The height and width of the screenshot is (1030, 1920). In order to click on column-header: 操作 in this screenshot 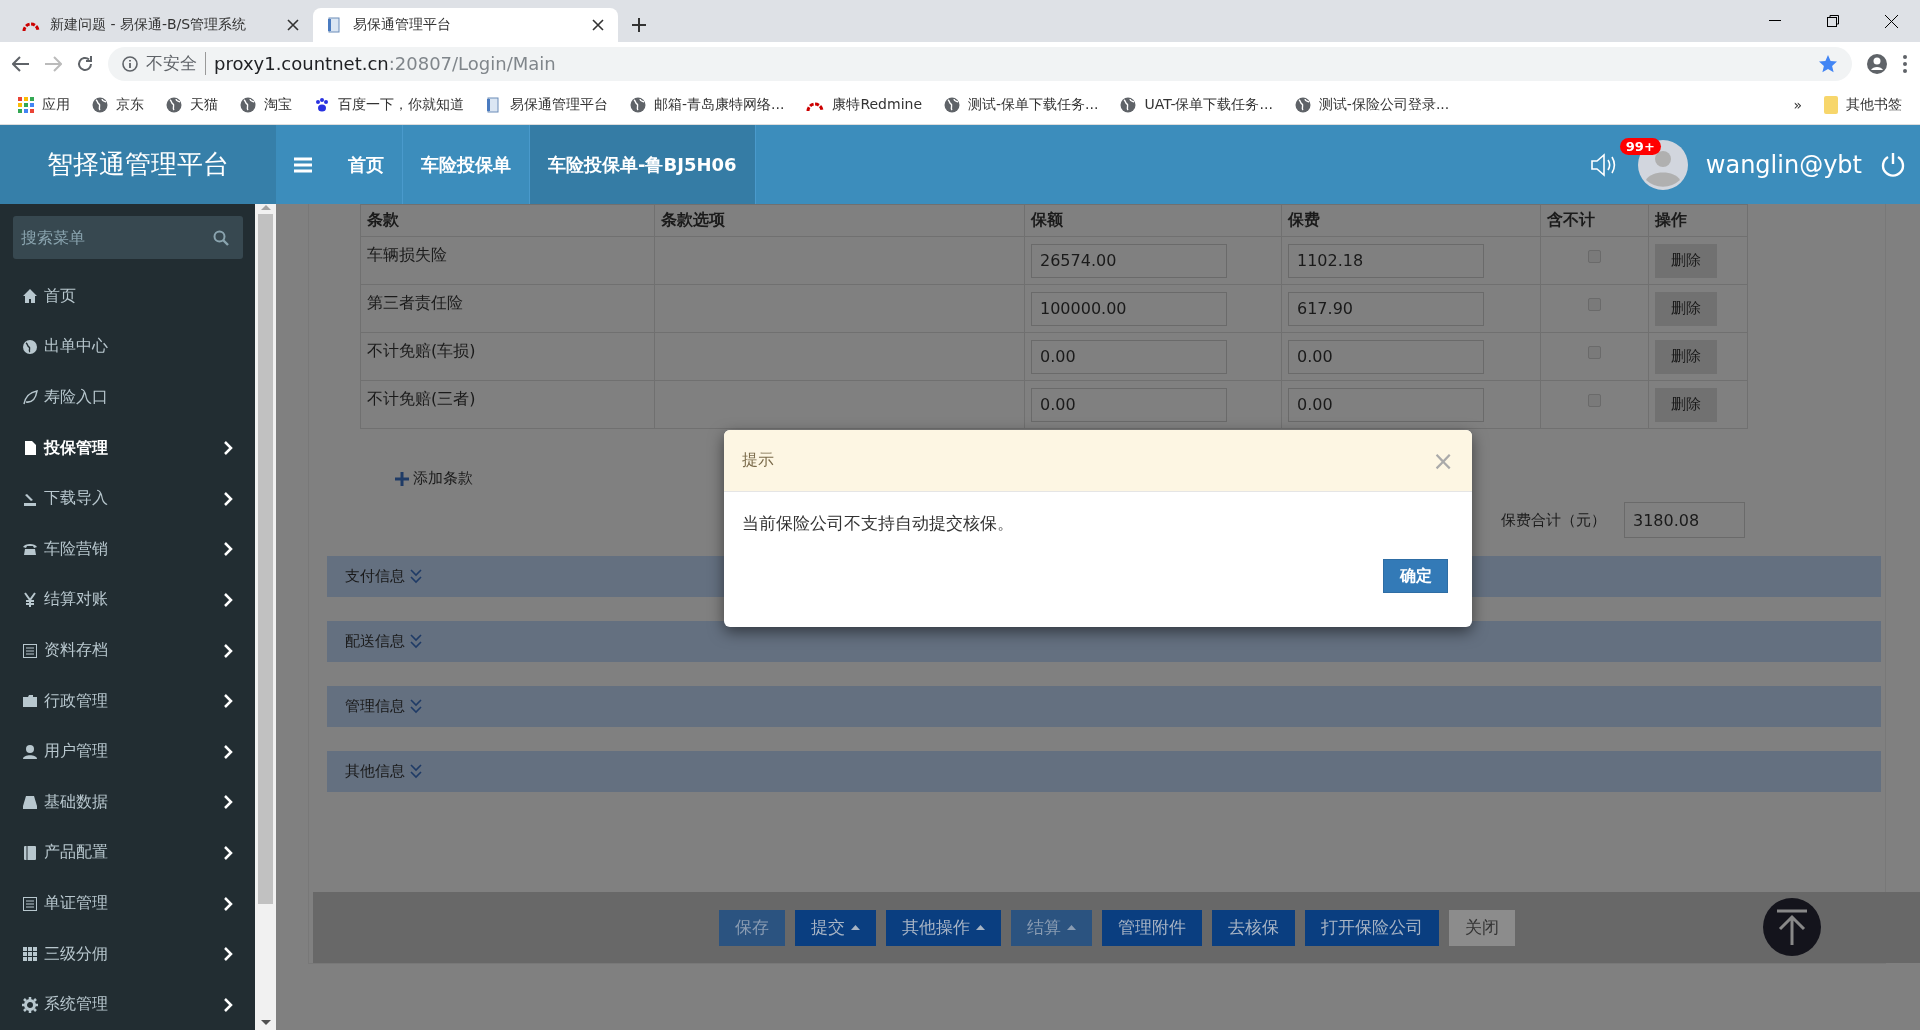, I will do `click(1698, 220)`.